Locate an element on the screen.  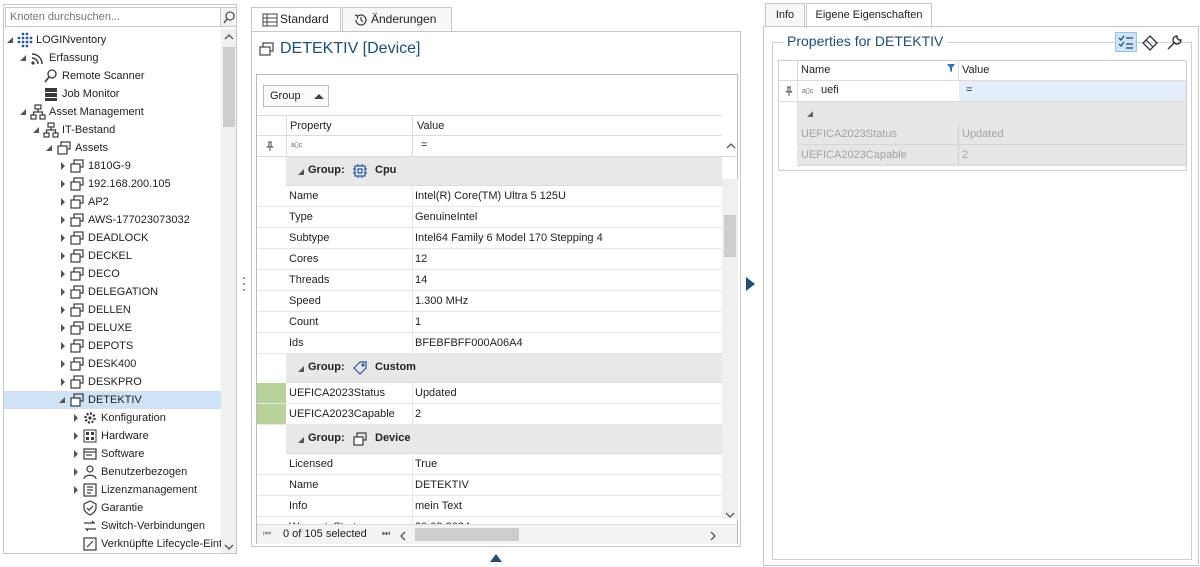
tree-node: Benutzerbezogen is located at coordinates (112, 472).